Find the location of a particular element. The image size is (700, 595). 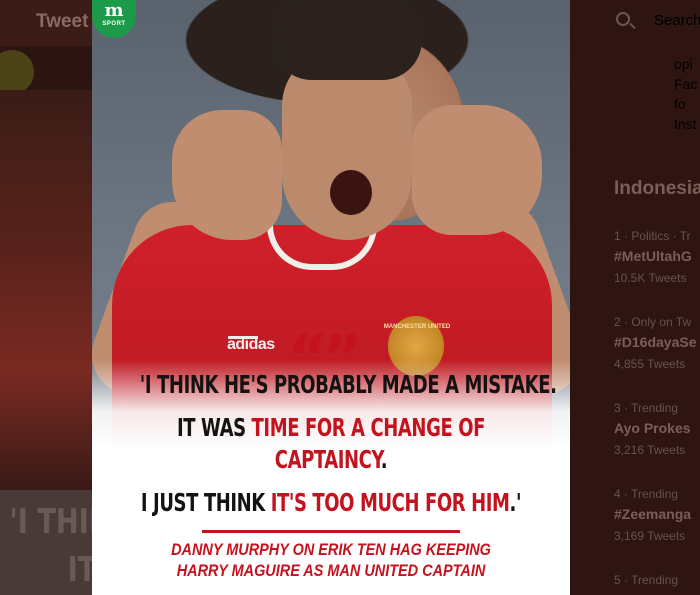

trend-meta: 3 · Trending is located at coordinates (646, 408).